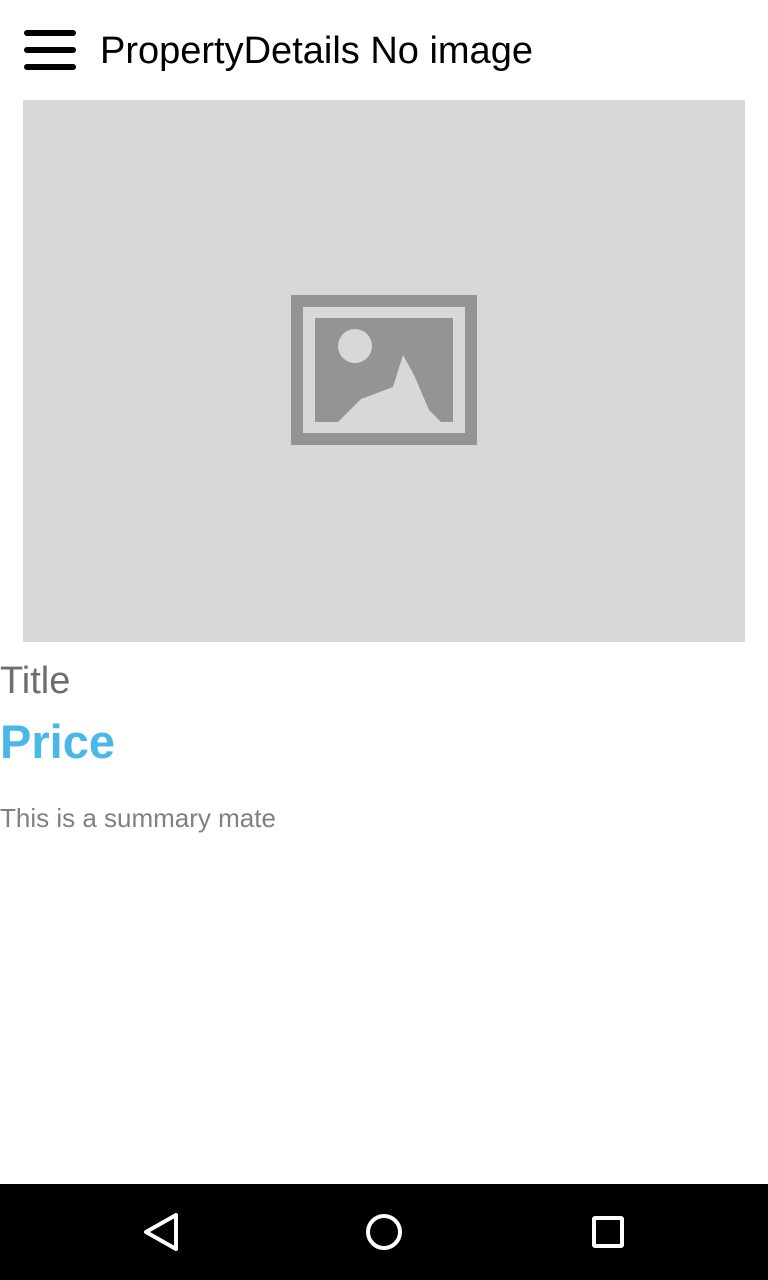 This screenshot has height=1280, width=768. I want to click on recents-button, so click(608, 1232).